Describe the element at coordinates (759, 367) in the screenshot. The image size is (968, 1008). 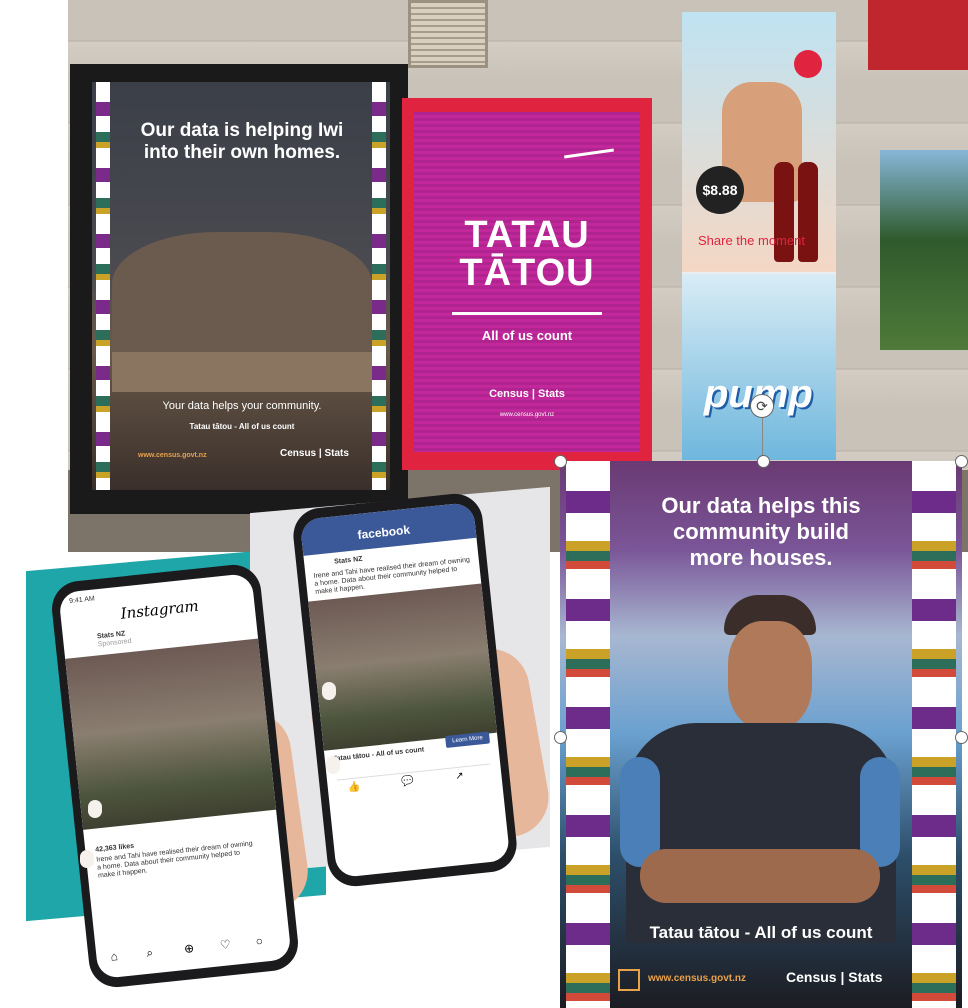
I see `pump-ad` at that location.